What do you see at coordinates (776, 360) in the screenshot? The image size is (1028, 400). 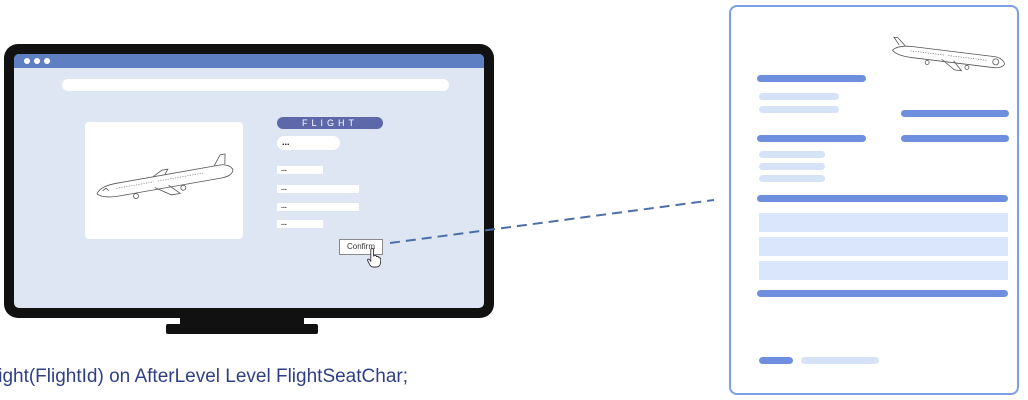 I see `doc-footer-bar` at bounding box center [776, 360].